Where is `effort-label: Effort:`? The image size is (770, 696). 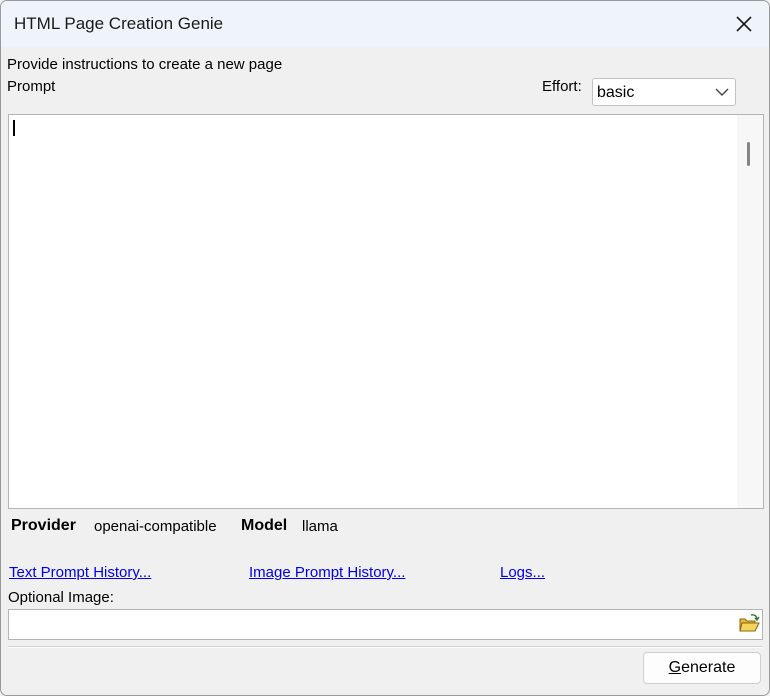 effort-label: Effort: is located at coordinates (562, 86).